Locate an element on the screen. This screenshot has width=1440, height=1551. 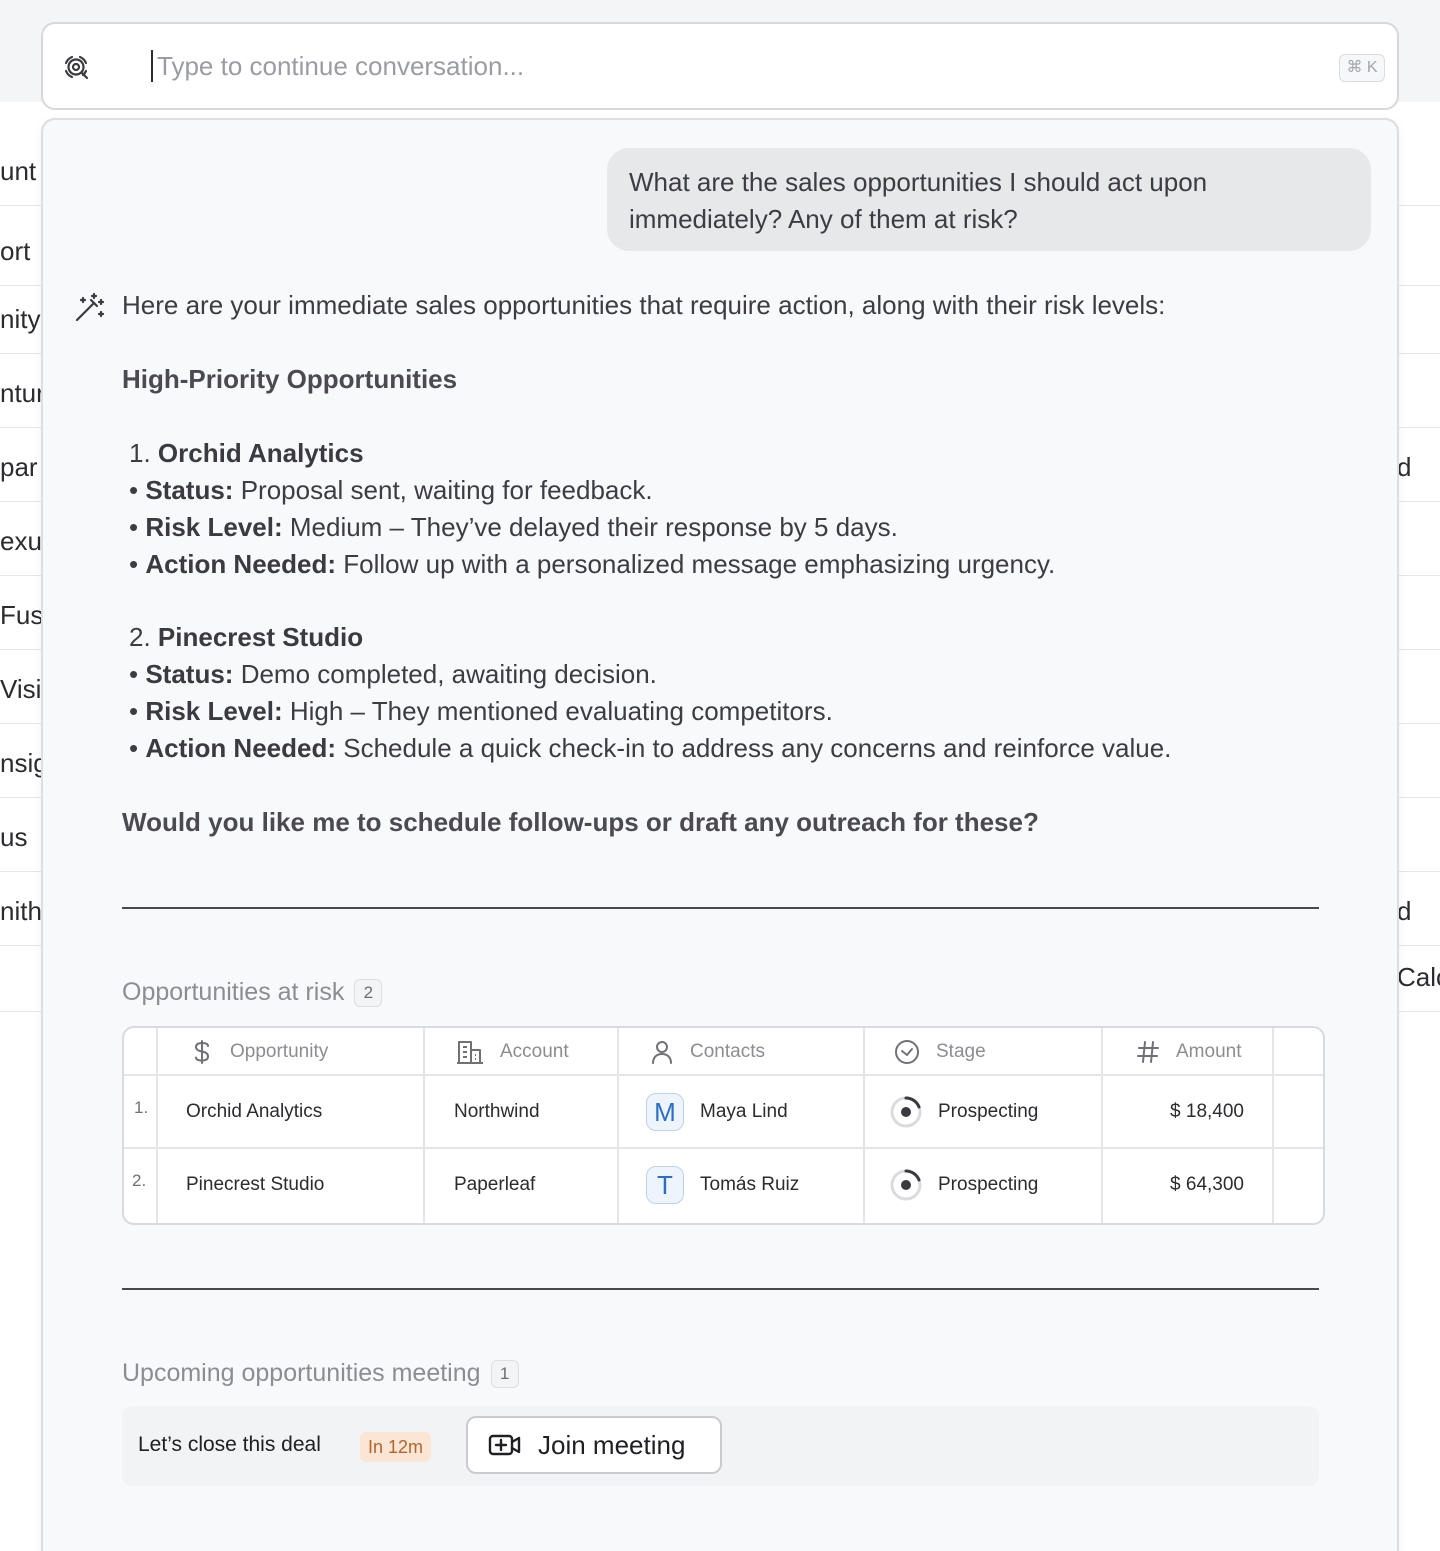
row-number: 1. is located at coordinates (141, 1107).